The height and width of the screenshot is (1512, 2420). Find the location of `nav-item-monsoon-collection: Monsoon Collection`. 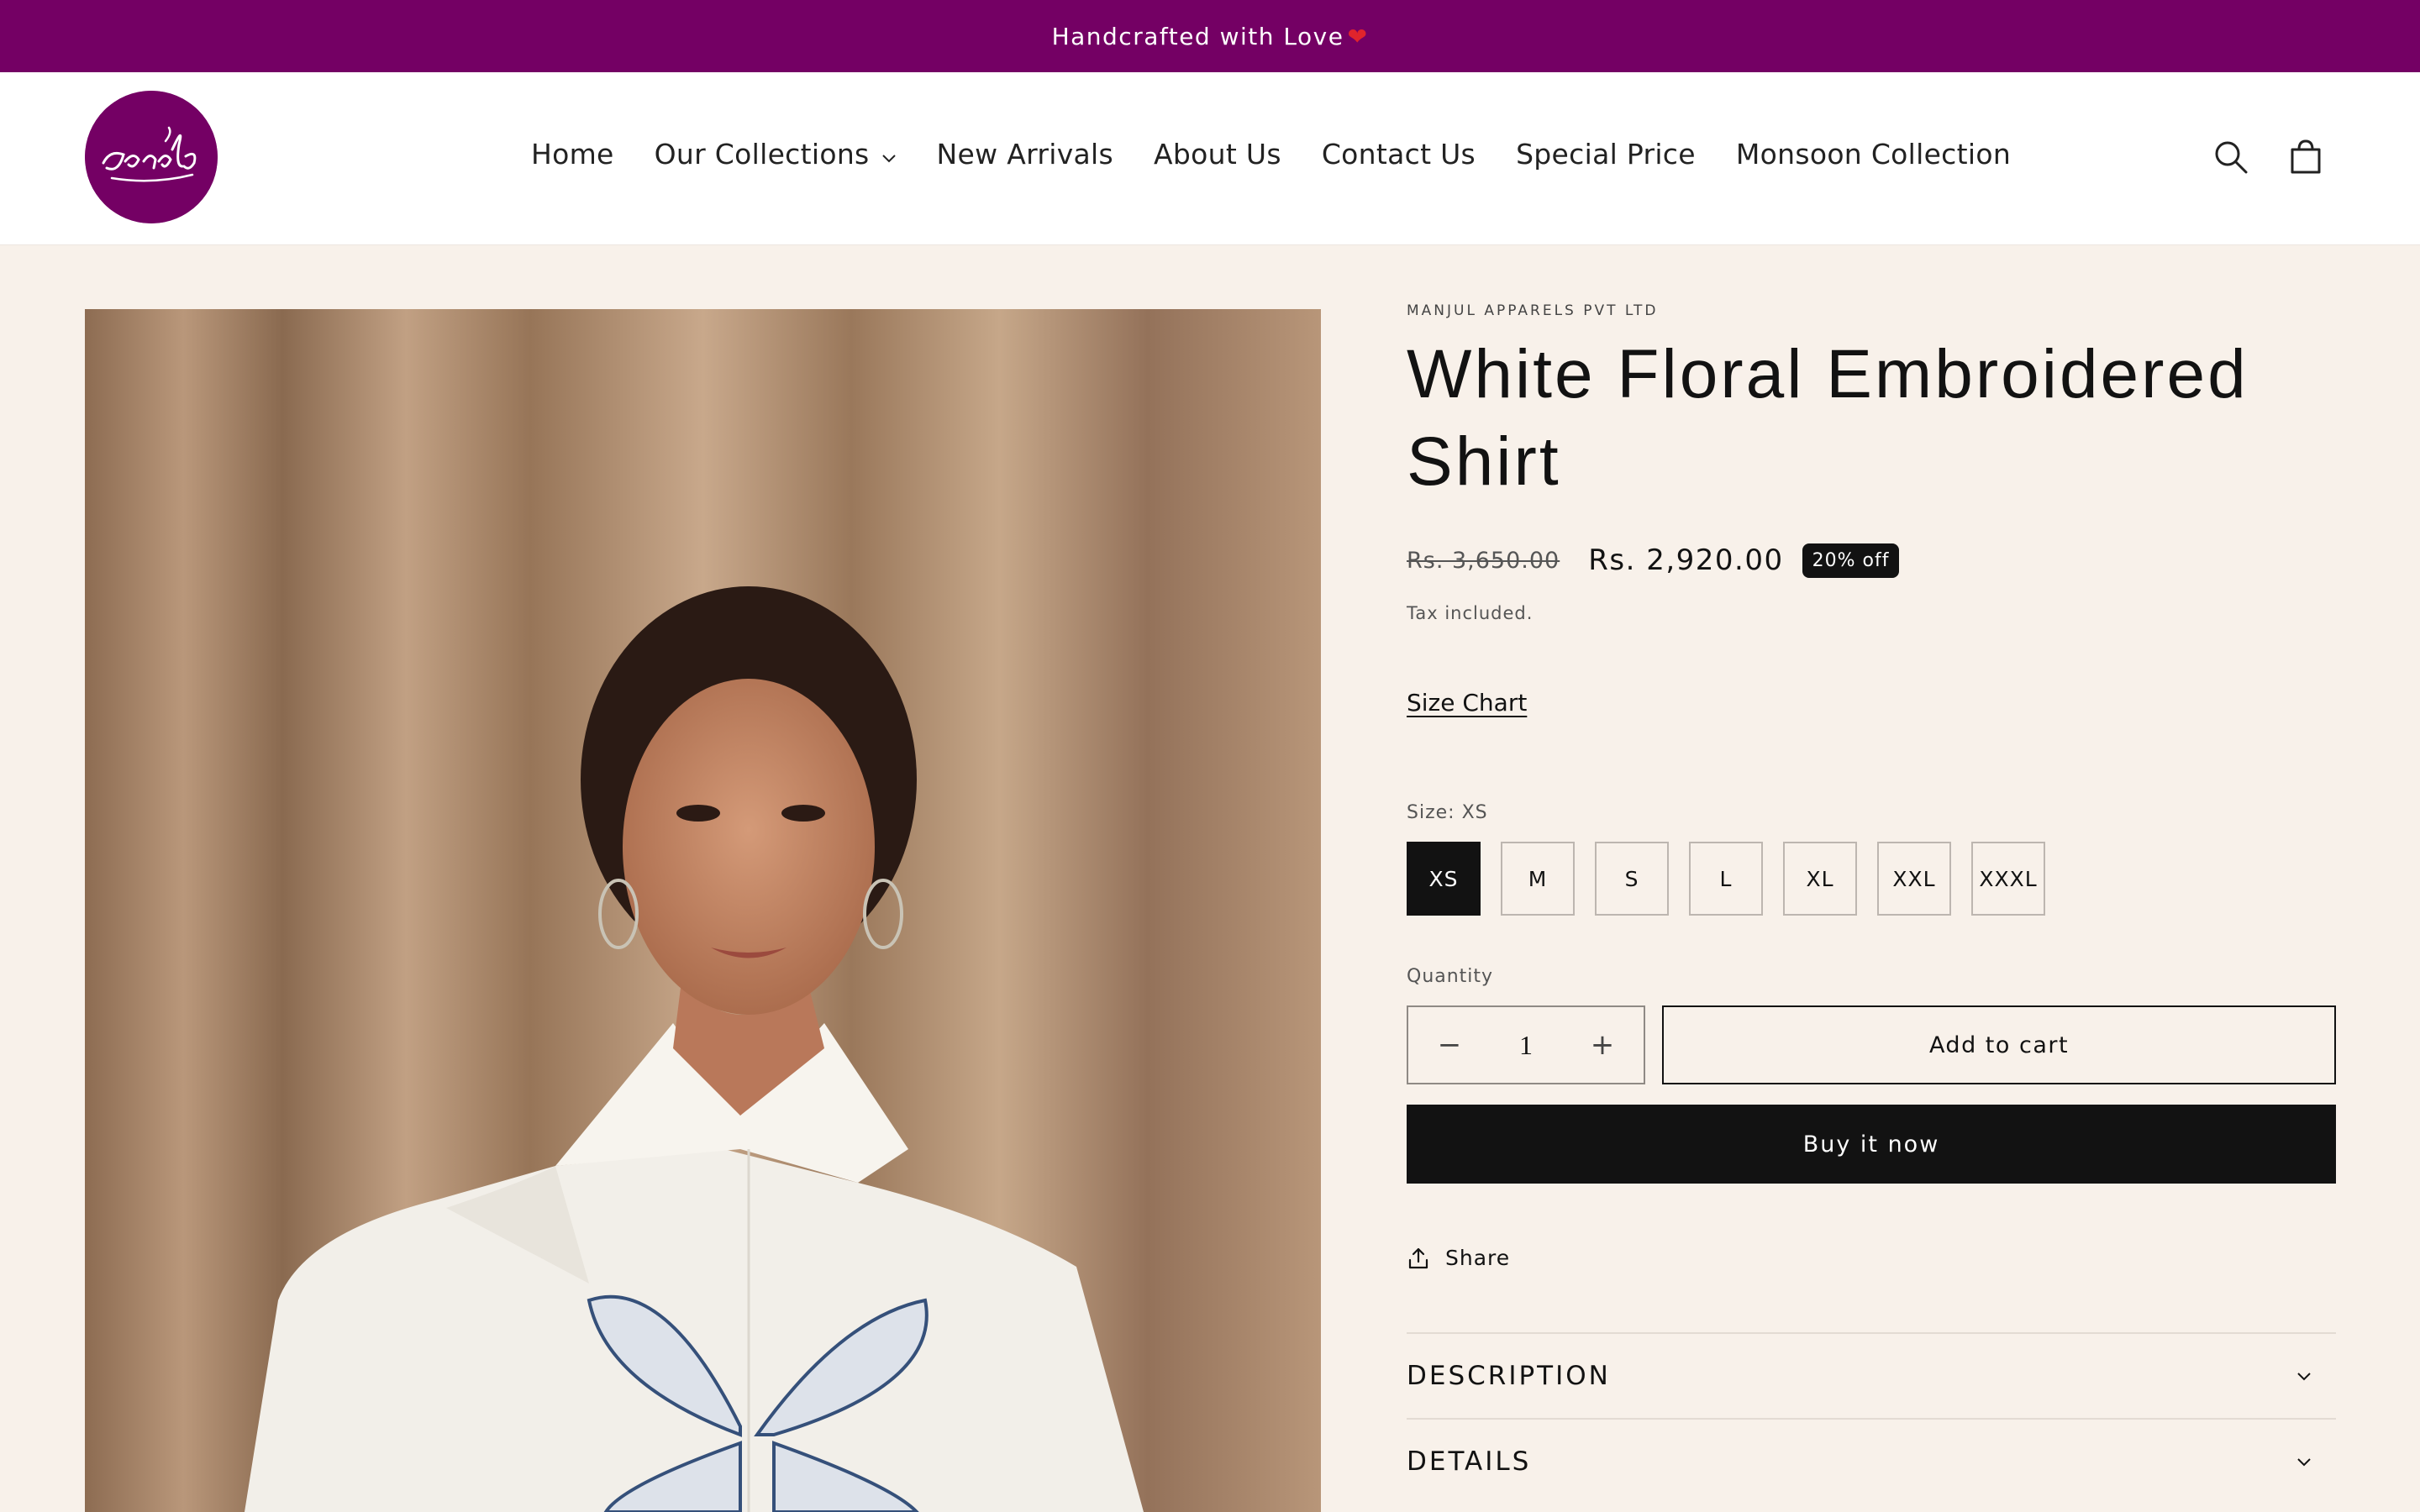

nav-item-monsoon-collection: Monsoon Collection is located at coordinates (1873, 154).